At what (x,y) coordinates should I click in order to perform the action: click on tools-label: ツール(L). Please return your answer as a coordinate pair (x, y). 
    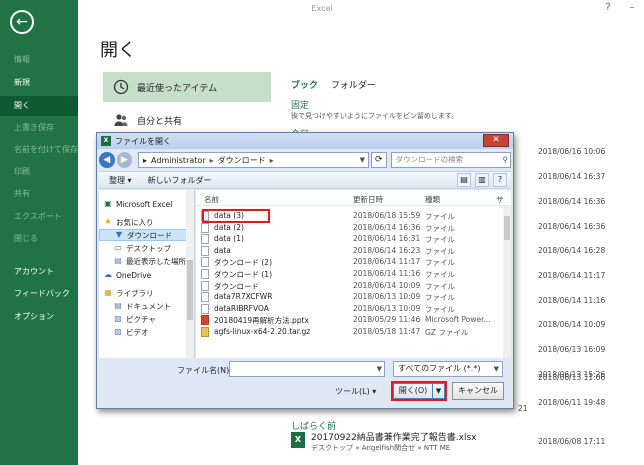
    Looking at the image, I should click on (352, 391).